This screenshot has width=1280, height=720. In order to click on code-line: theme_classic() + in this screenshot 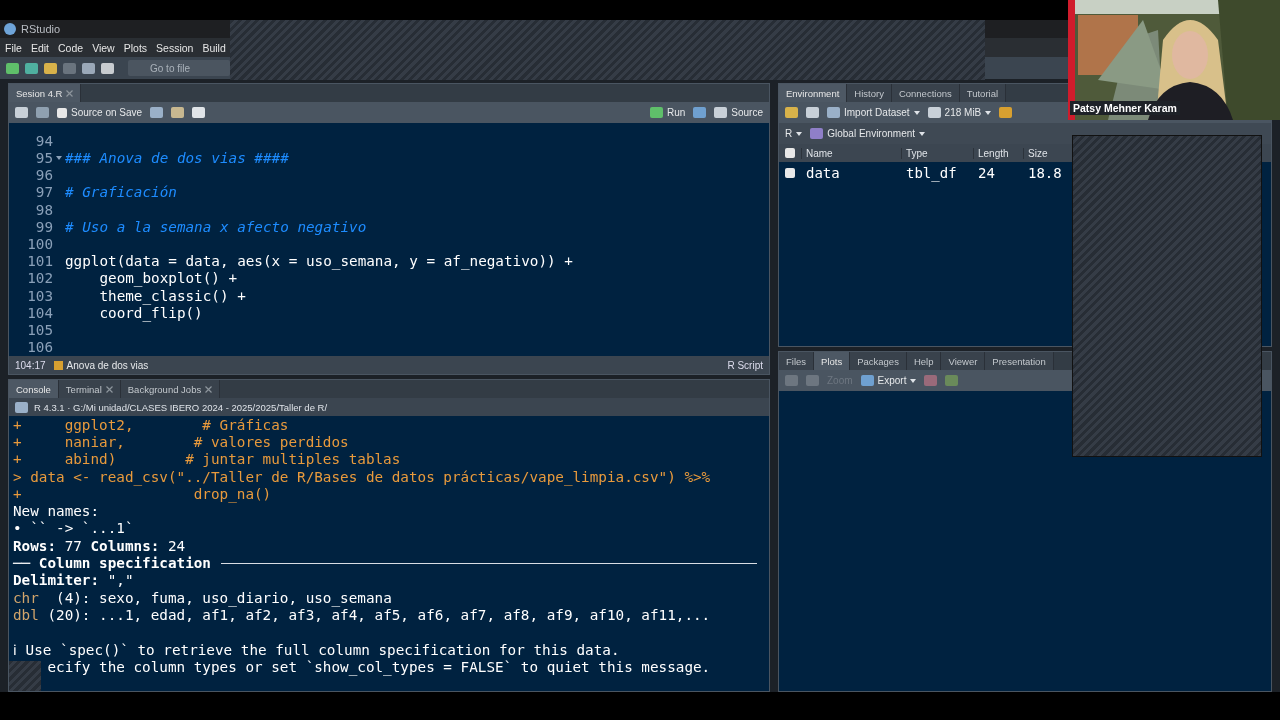, I will do `click(172, 295)`.